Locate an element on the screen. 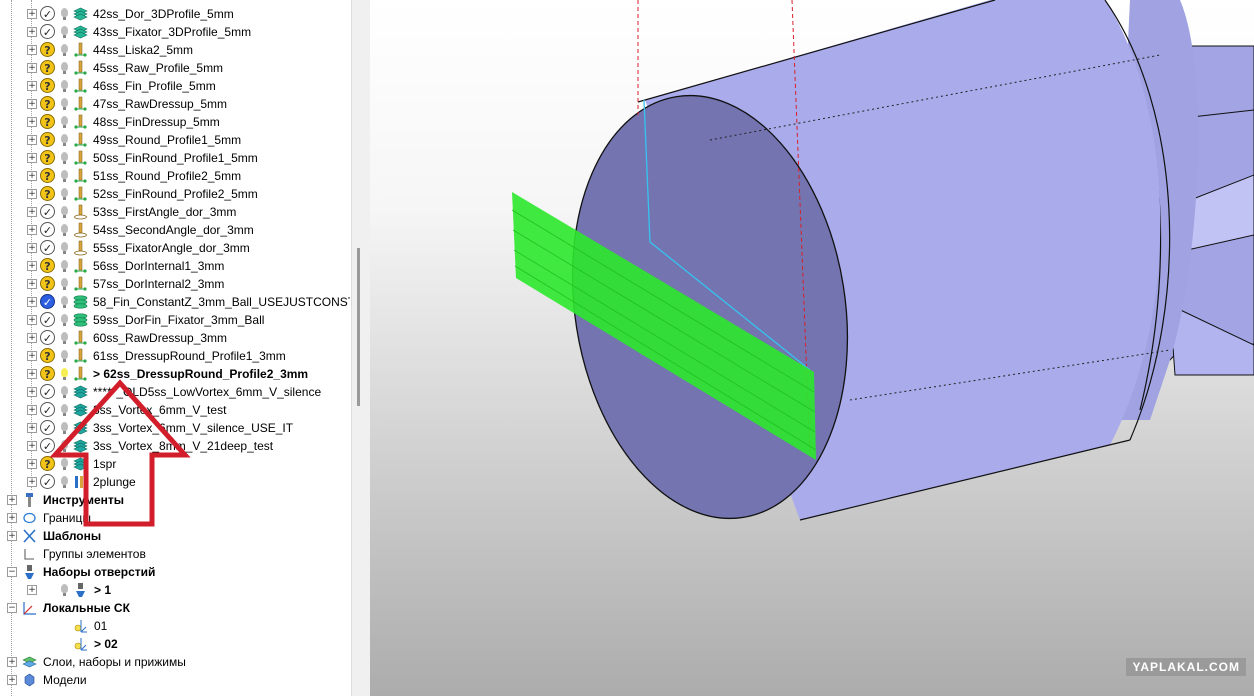  scrollbar-thumb is located at coordinates (358, 327).